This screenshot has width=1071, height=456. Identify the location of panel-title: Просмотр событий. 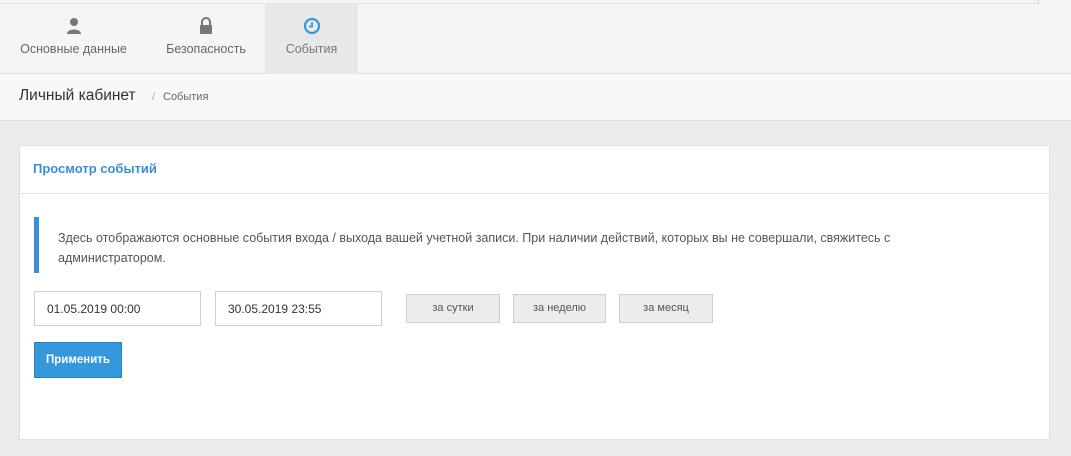
(95, 168).